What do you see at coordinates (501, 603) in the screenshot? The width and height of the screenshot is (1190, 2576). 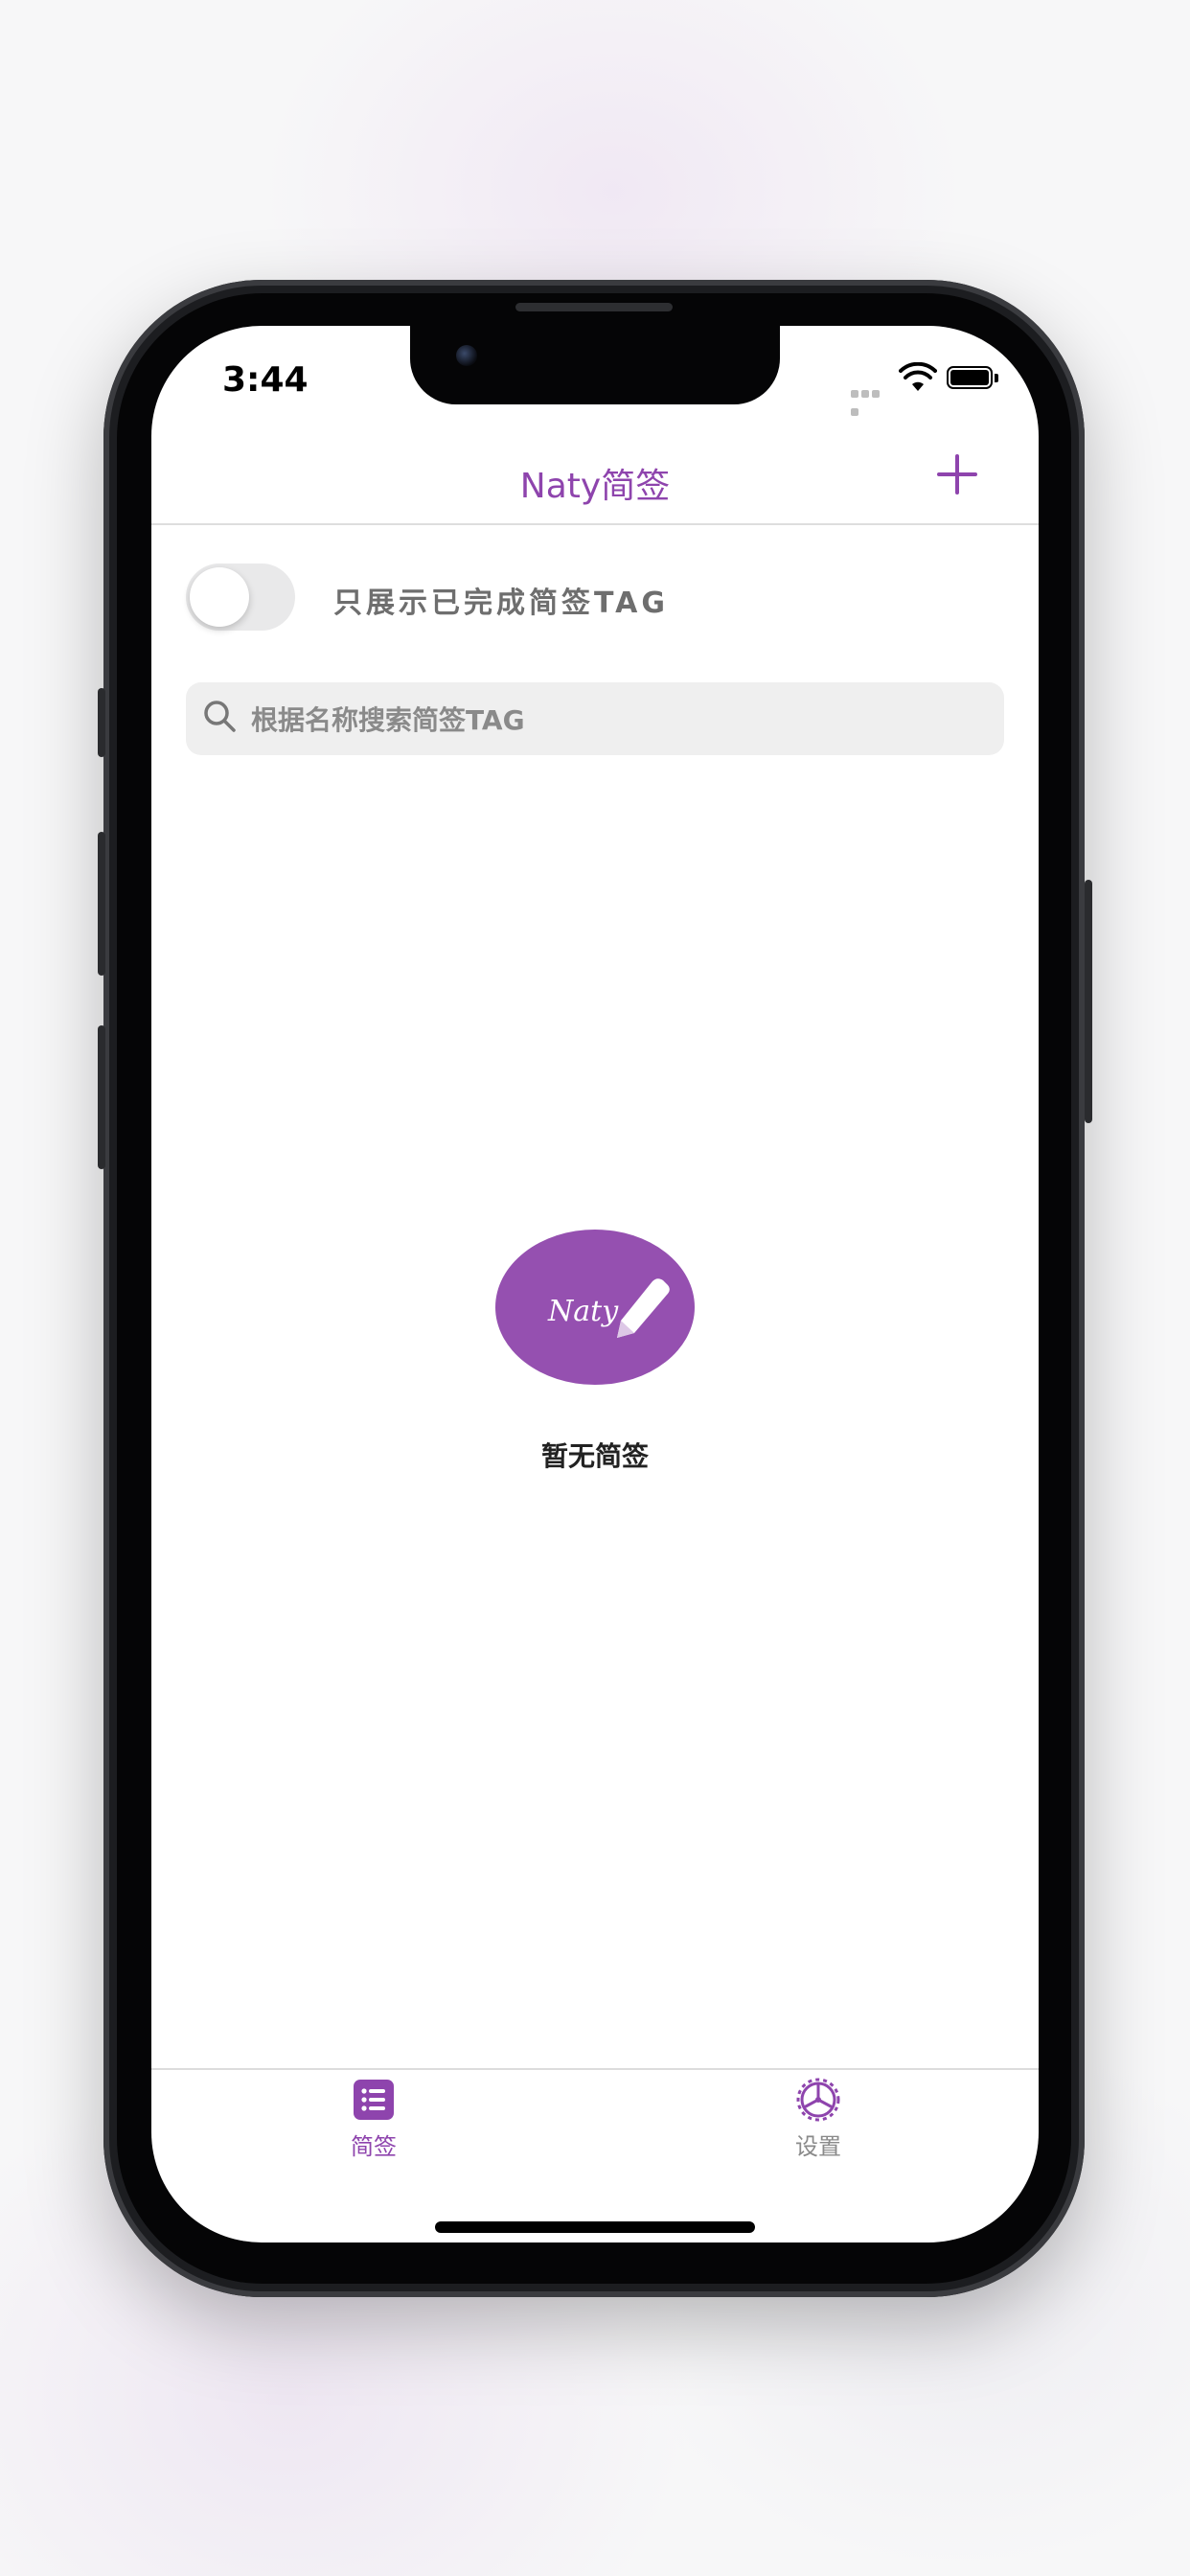 I see `completed-filter-label: 只展示已完成简签TAG` at bounding box center [501, 603].